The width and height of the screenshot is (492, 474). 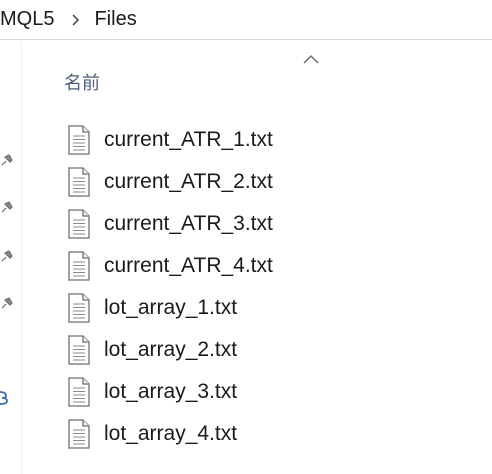 I want to click on file-name: lot_array_3.txt, so click(x=171, y=391).